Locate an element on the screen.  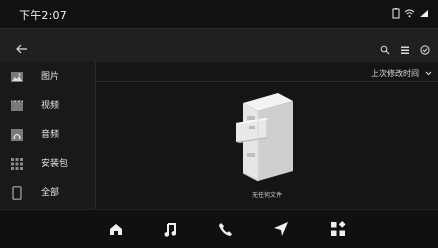
back-button is located at coordinates (22, 48).